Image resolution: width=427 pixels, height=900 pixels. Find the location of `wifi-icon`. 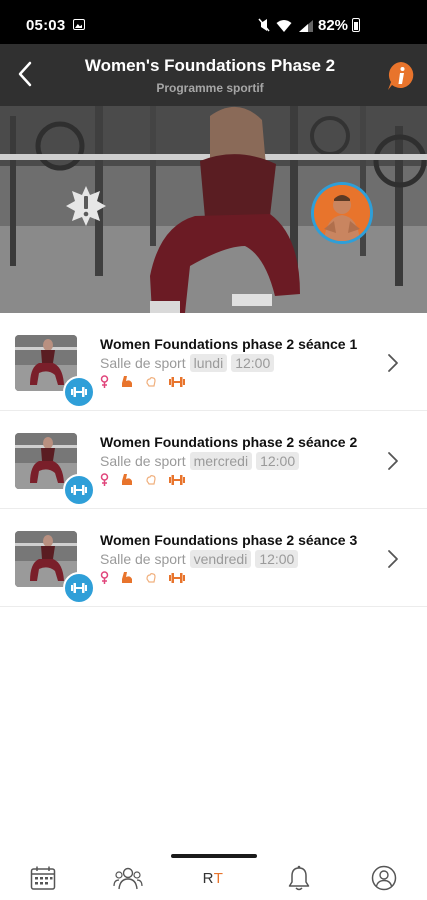

wifi-icon is located at coordinates (284, 25).